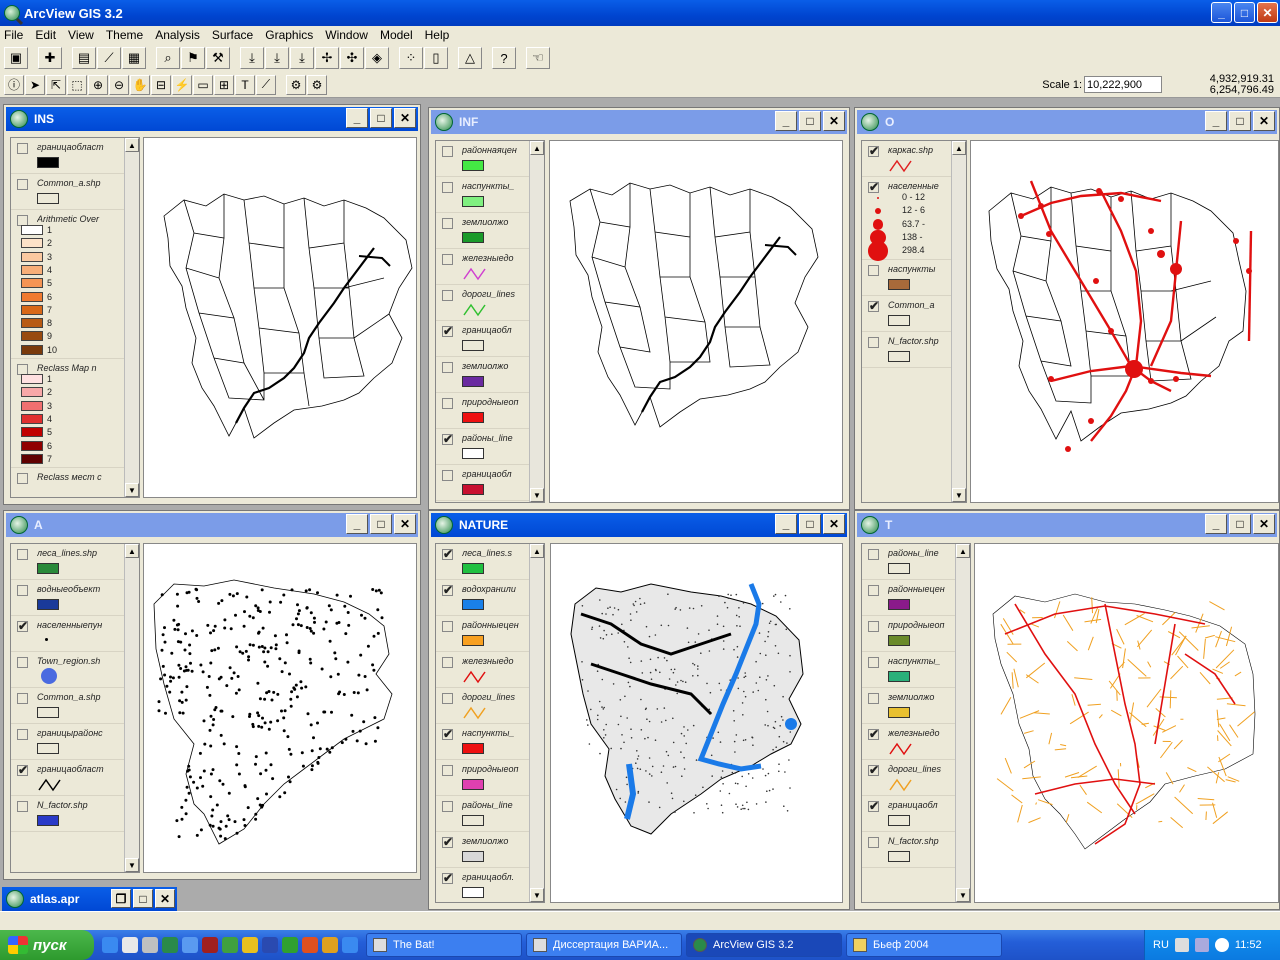 The image size is (1280, 960). I want to click on zoom-out-tool-icon: ⊖, so click(119, 84).